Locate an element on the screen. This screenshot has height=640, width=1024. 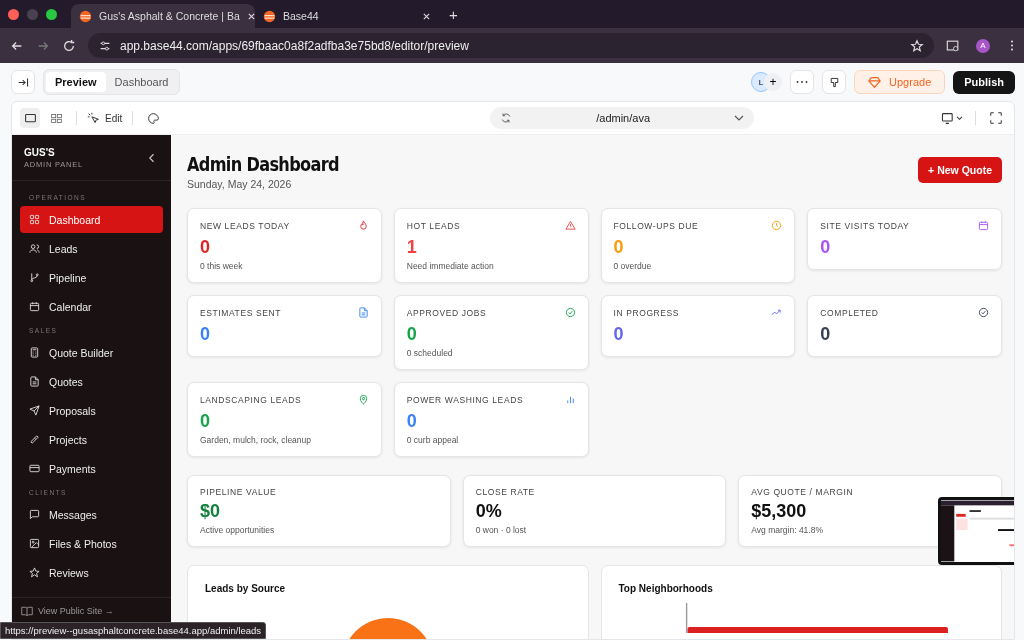
sidebar-item: Pipeline is located at coordinates (91, 277).